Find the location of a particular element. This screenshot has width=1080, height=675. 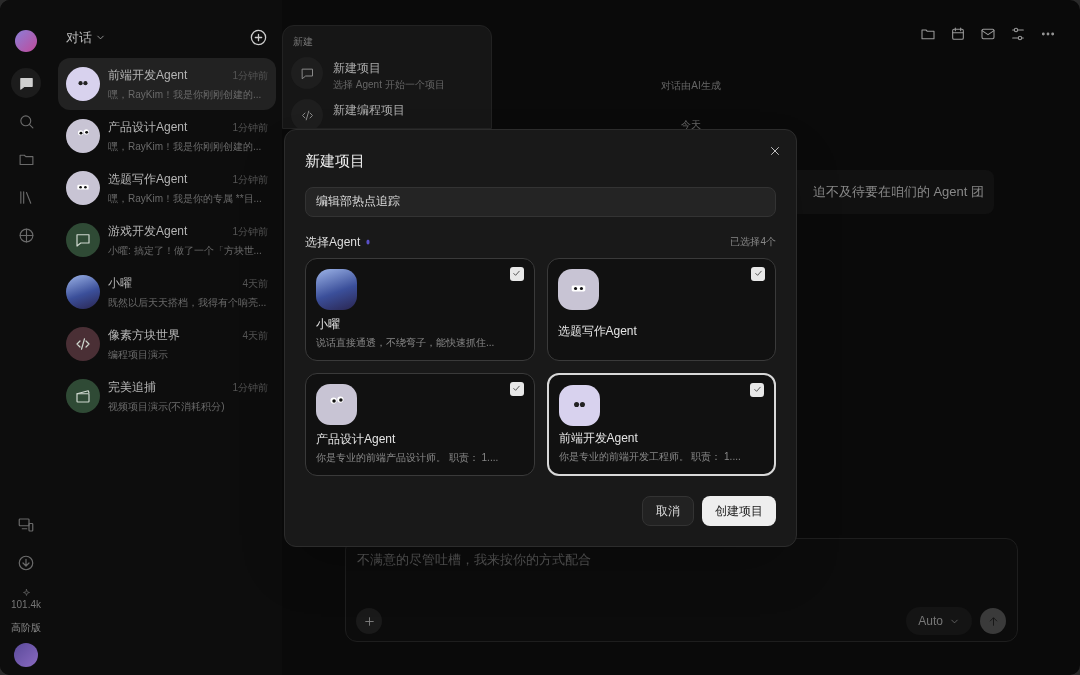

mail-button is located at coordinates (988, 34).